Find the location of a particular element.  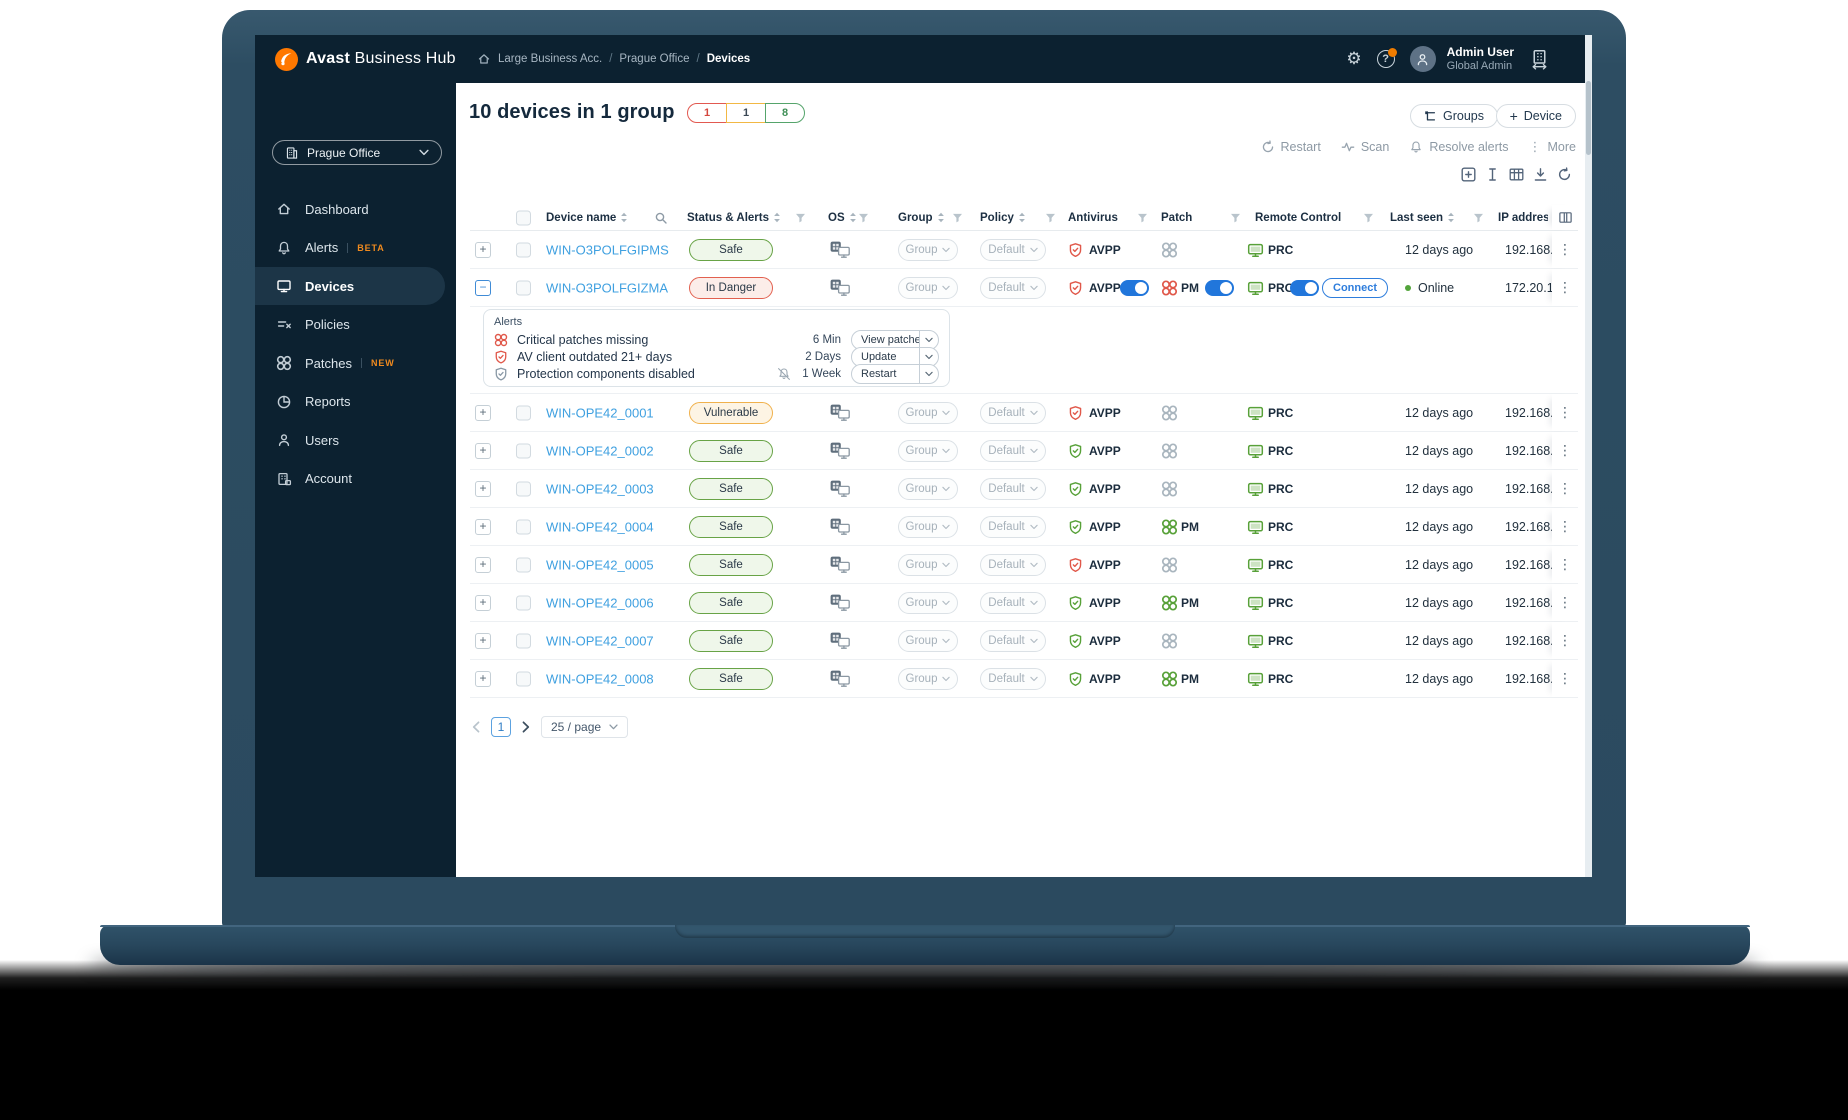

sidebar-item-devices: Devices is located at coordinates (350, 286).